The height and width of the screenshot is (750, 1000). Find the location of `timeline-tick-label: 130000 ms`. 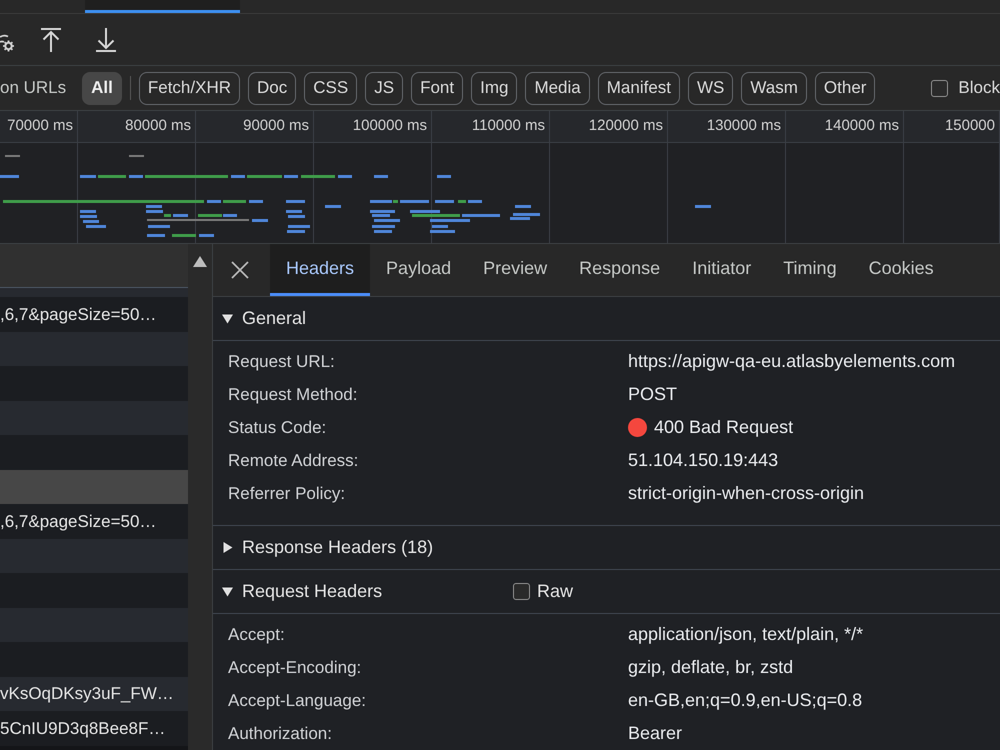

timeline-tick-label: 130000 ms is located at coordinates (743, 126).